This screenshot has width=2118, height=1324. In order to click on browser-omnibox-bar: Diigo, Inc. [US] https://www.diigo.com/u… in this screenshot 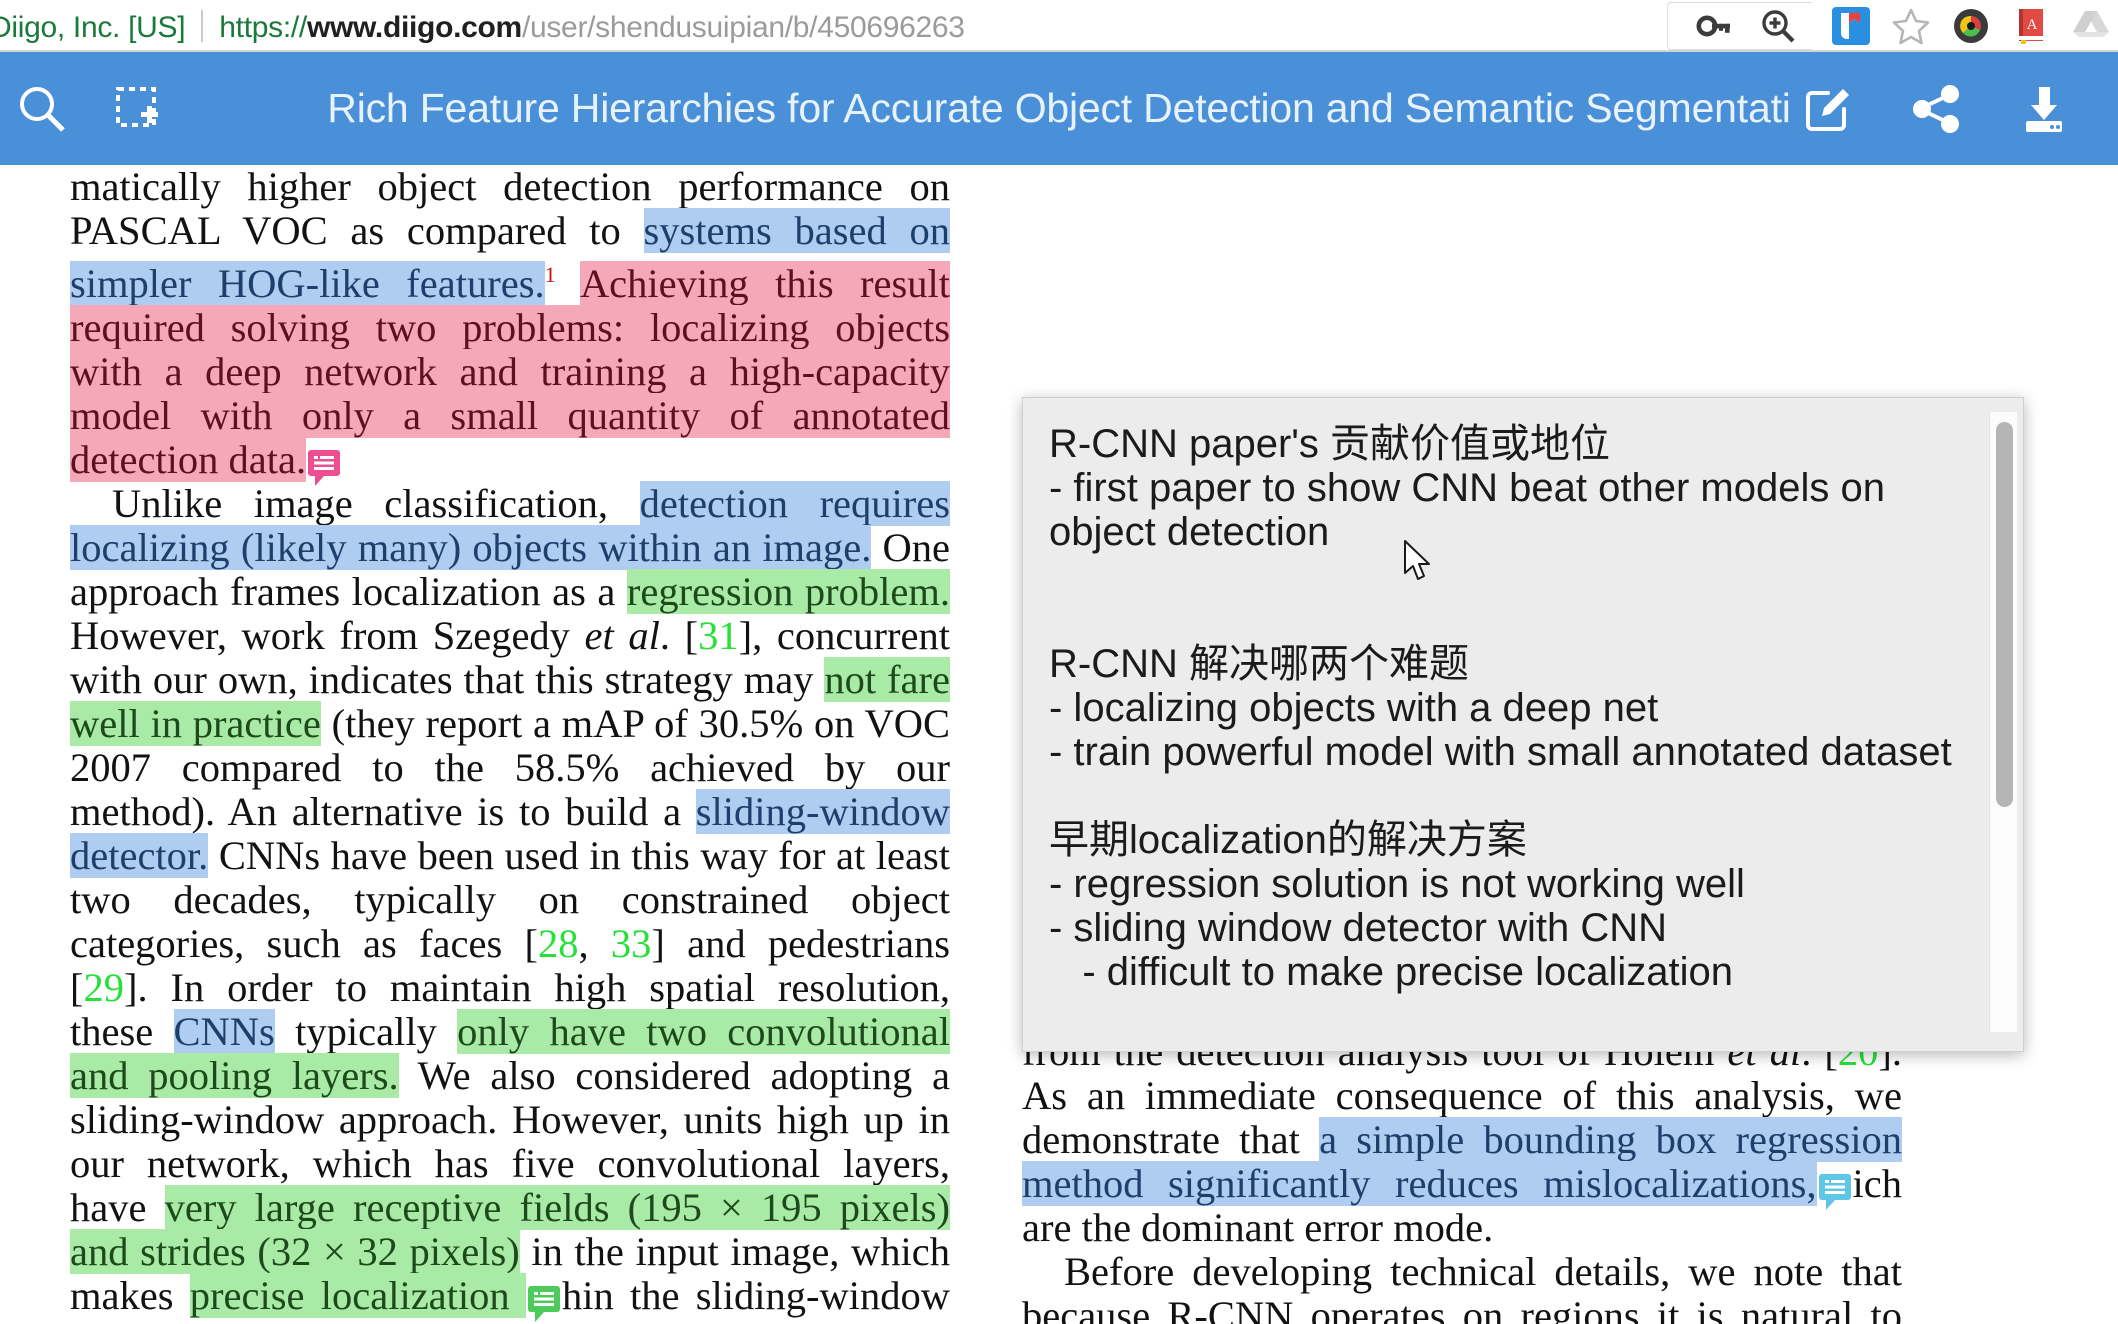, I will do `click(1059, 26)`.